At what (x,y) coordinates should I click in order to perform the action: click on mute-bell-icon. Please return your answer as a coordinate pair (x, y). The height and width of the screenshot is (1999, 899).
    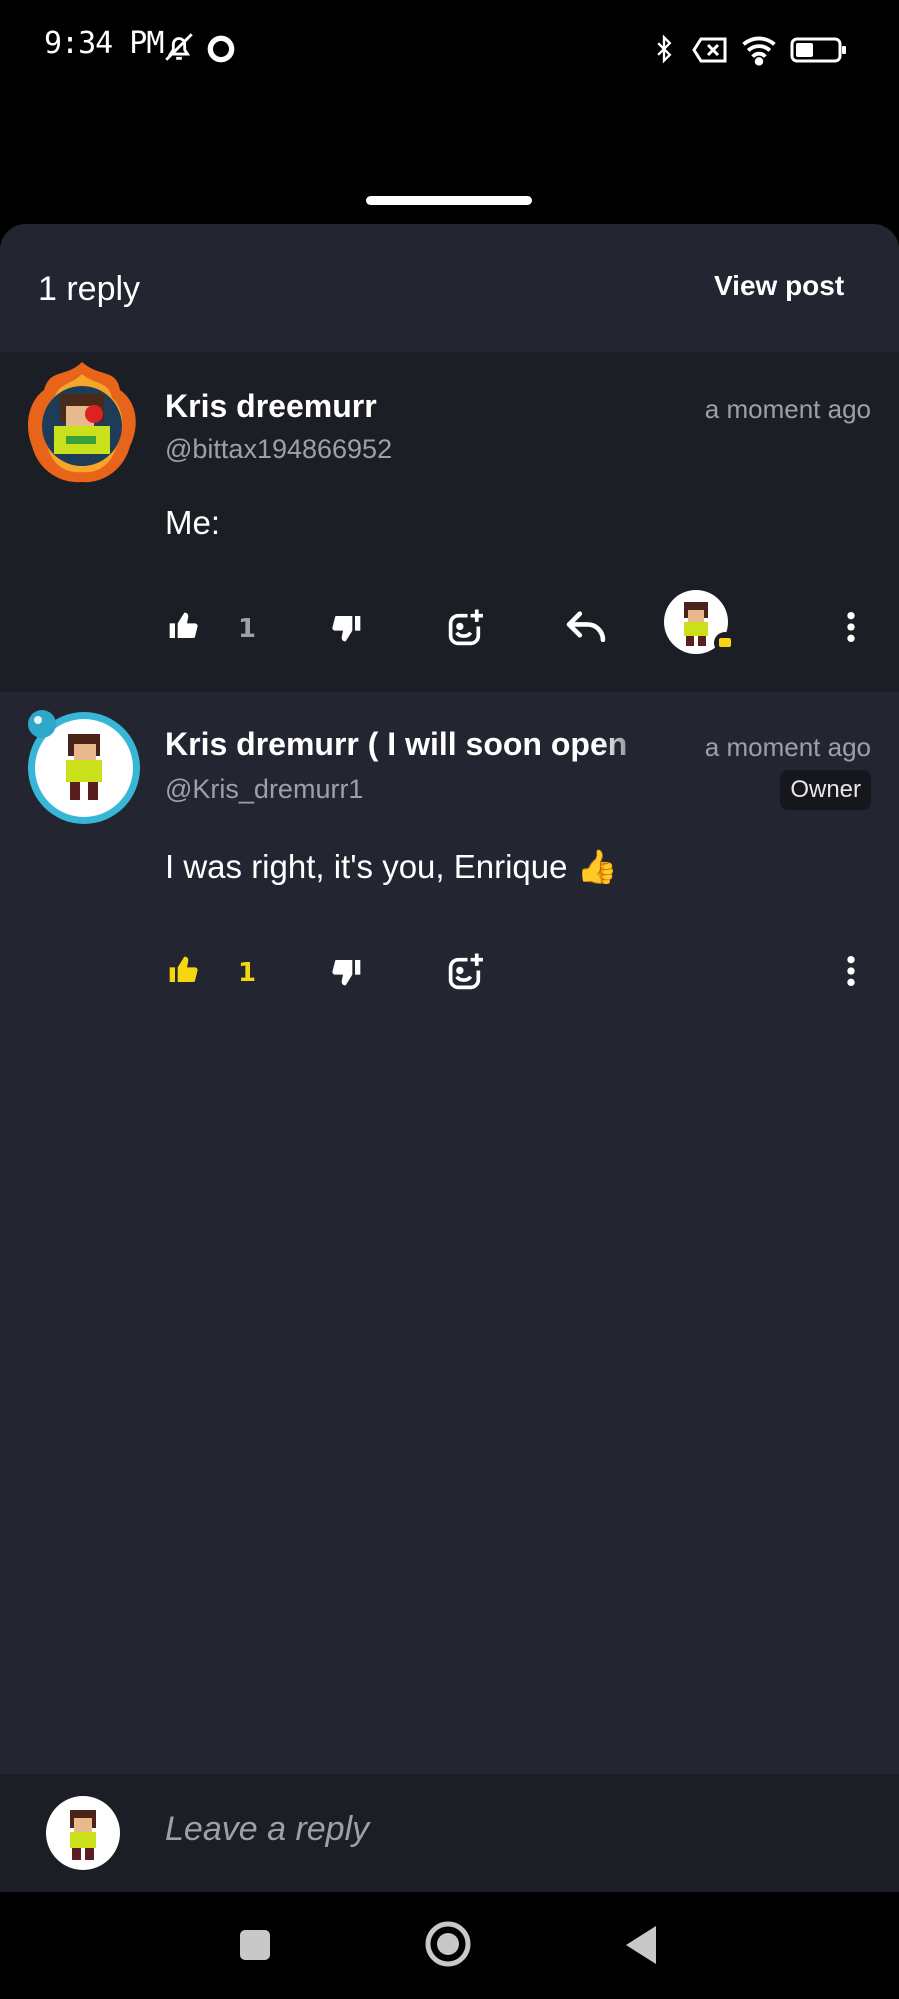
    Looking at the image, I should click on (179, 49).